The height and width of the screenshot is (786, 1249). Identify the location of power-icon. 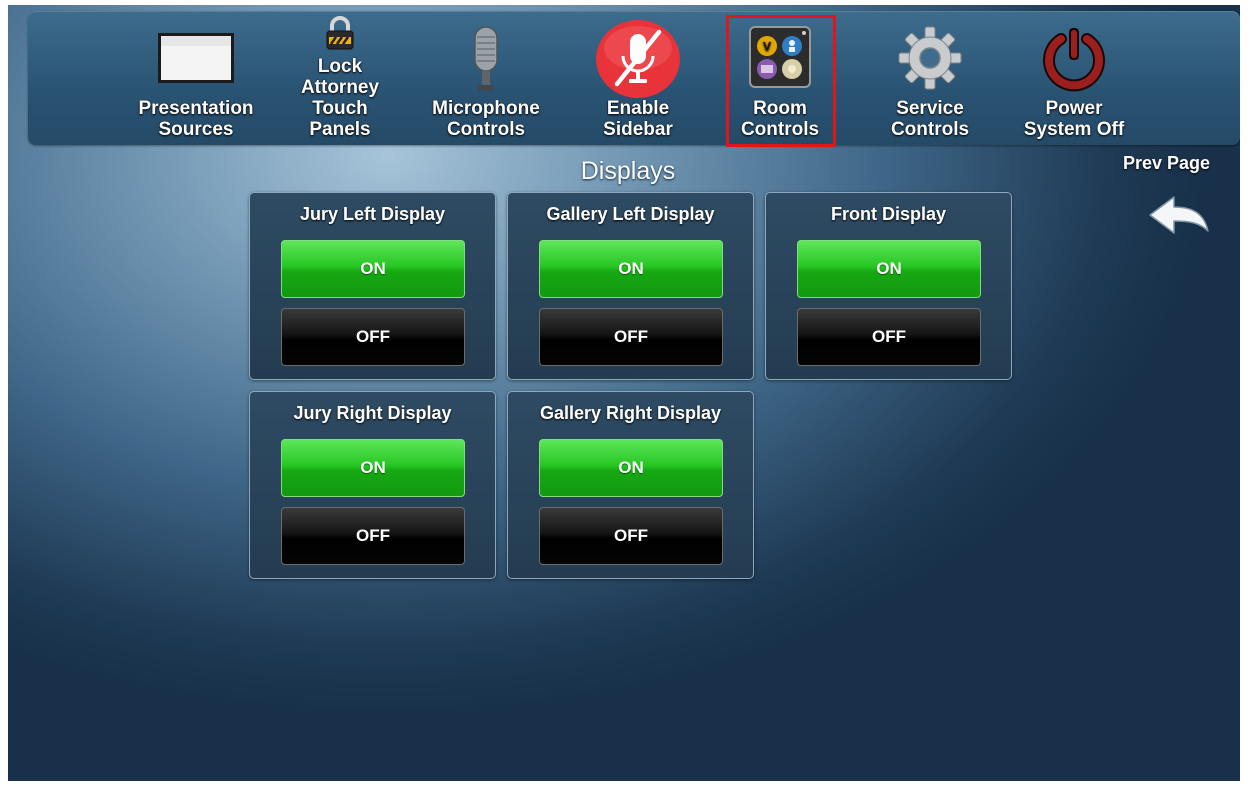
(1074, 60).